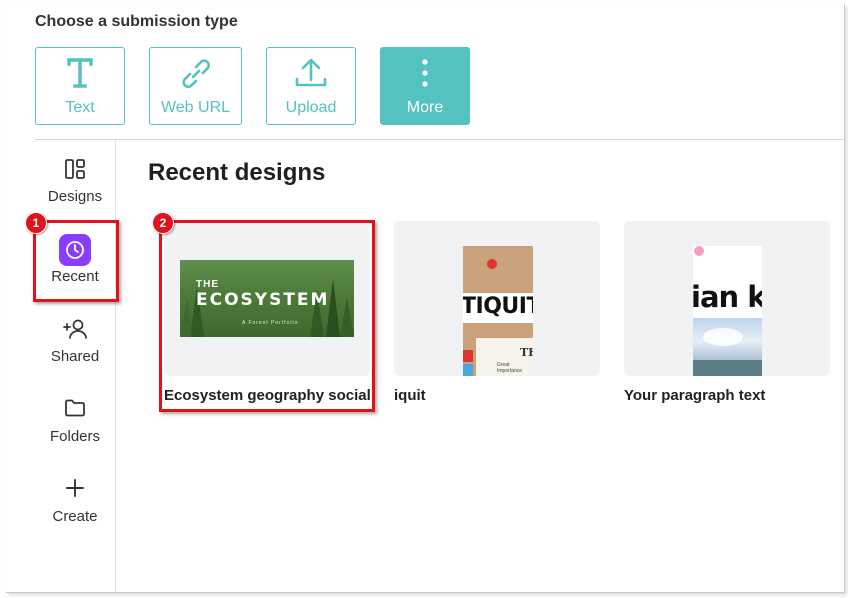 The image size is (848, 598). What do you see at coordinates (75, 488) in the screenshot?
I see `plus-icon` at bounding box center [75, 488].